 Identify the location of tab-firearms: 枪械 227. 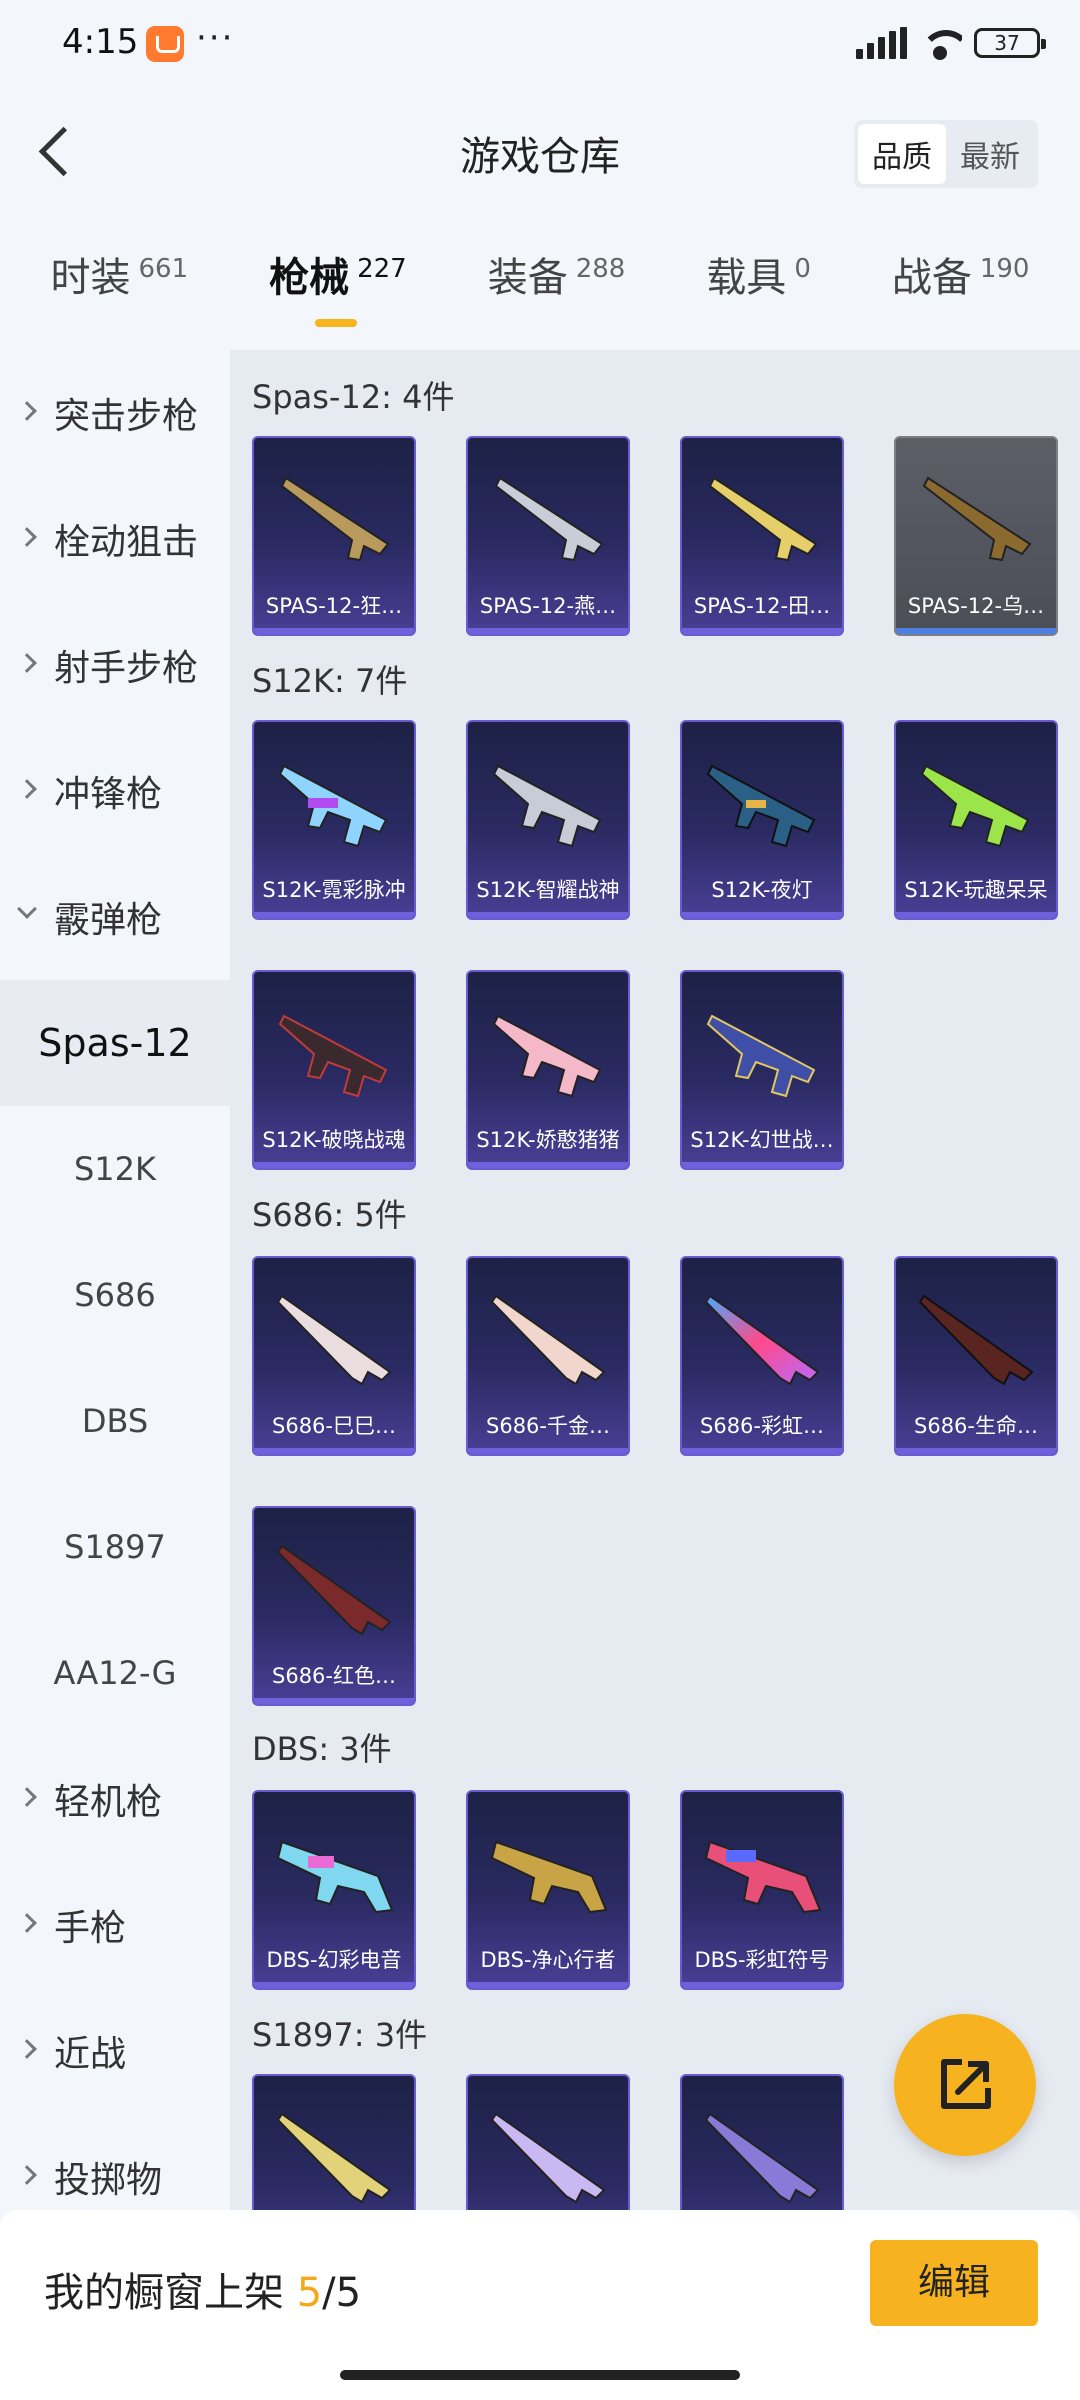
(338, 286).